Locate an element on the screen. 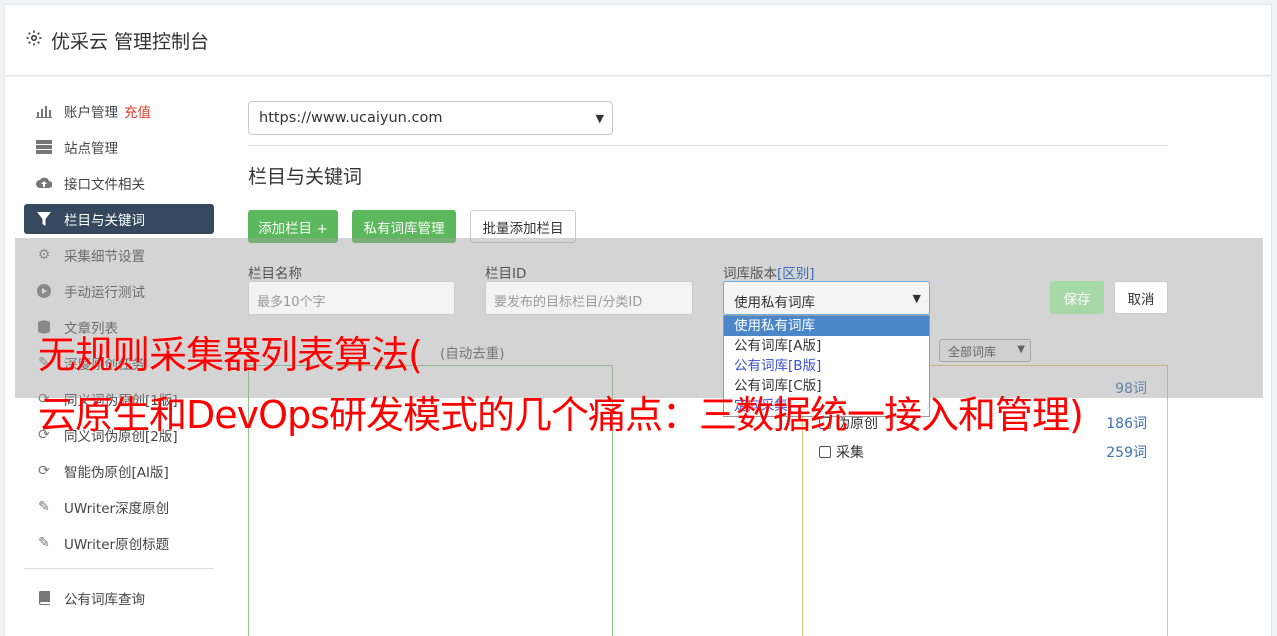  sidebar-item-uwriter-title: ✎ UWriter原创标题 is located at coordinates (119, 543).